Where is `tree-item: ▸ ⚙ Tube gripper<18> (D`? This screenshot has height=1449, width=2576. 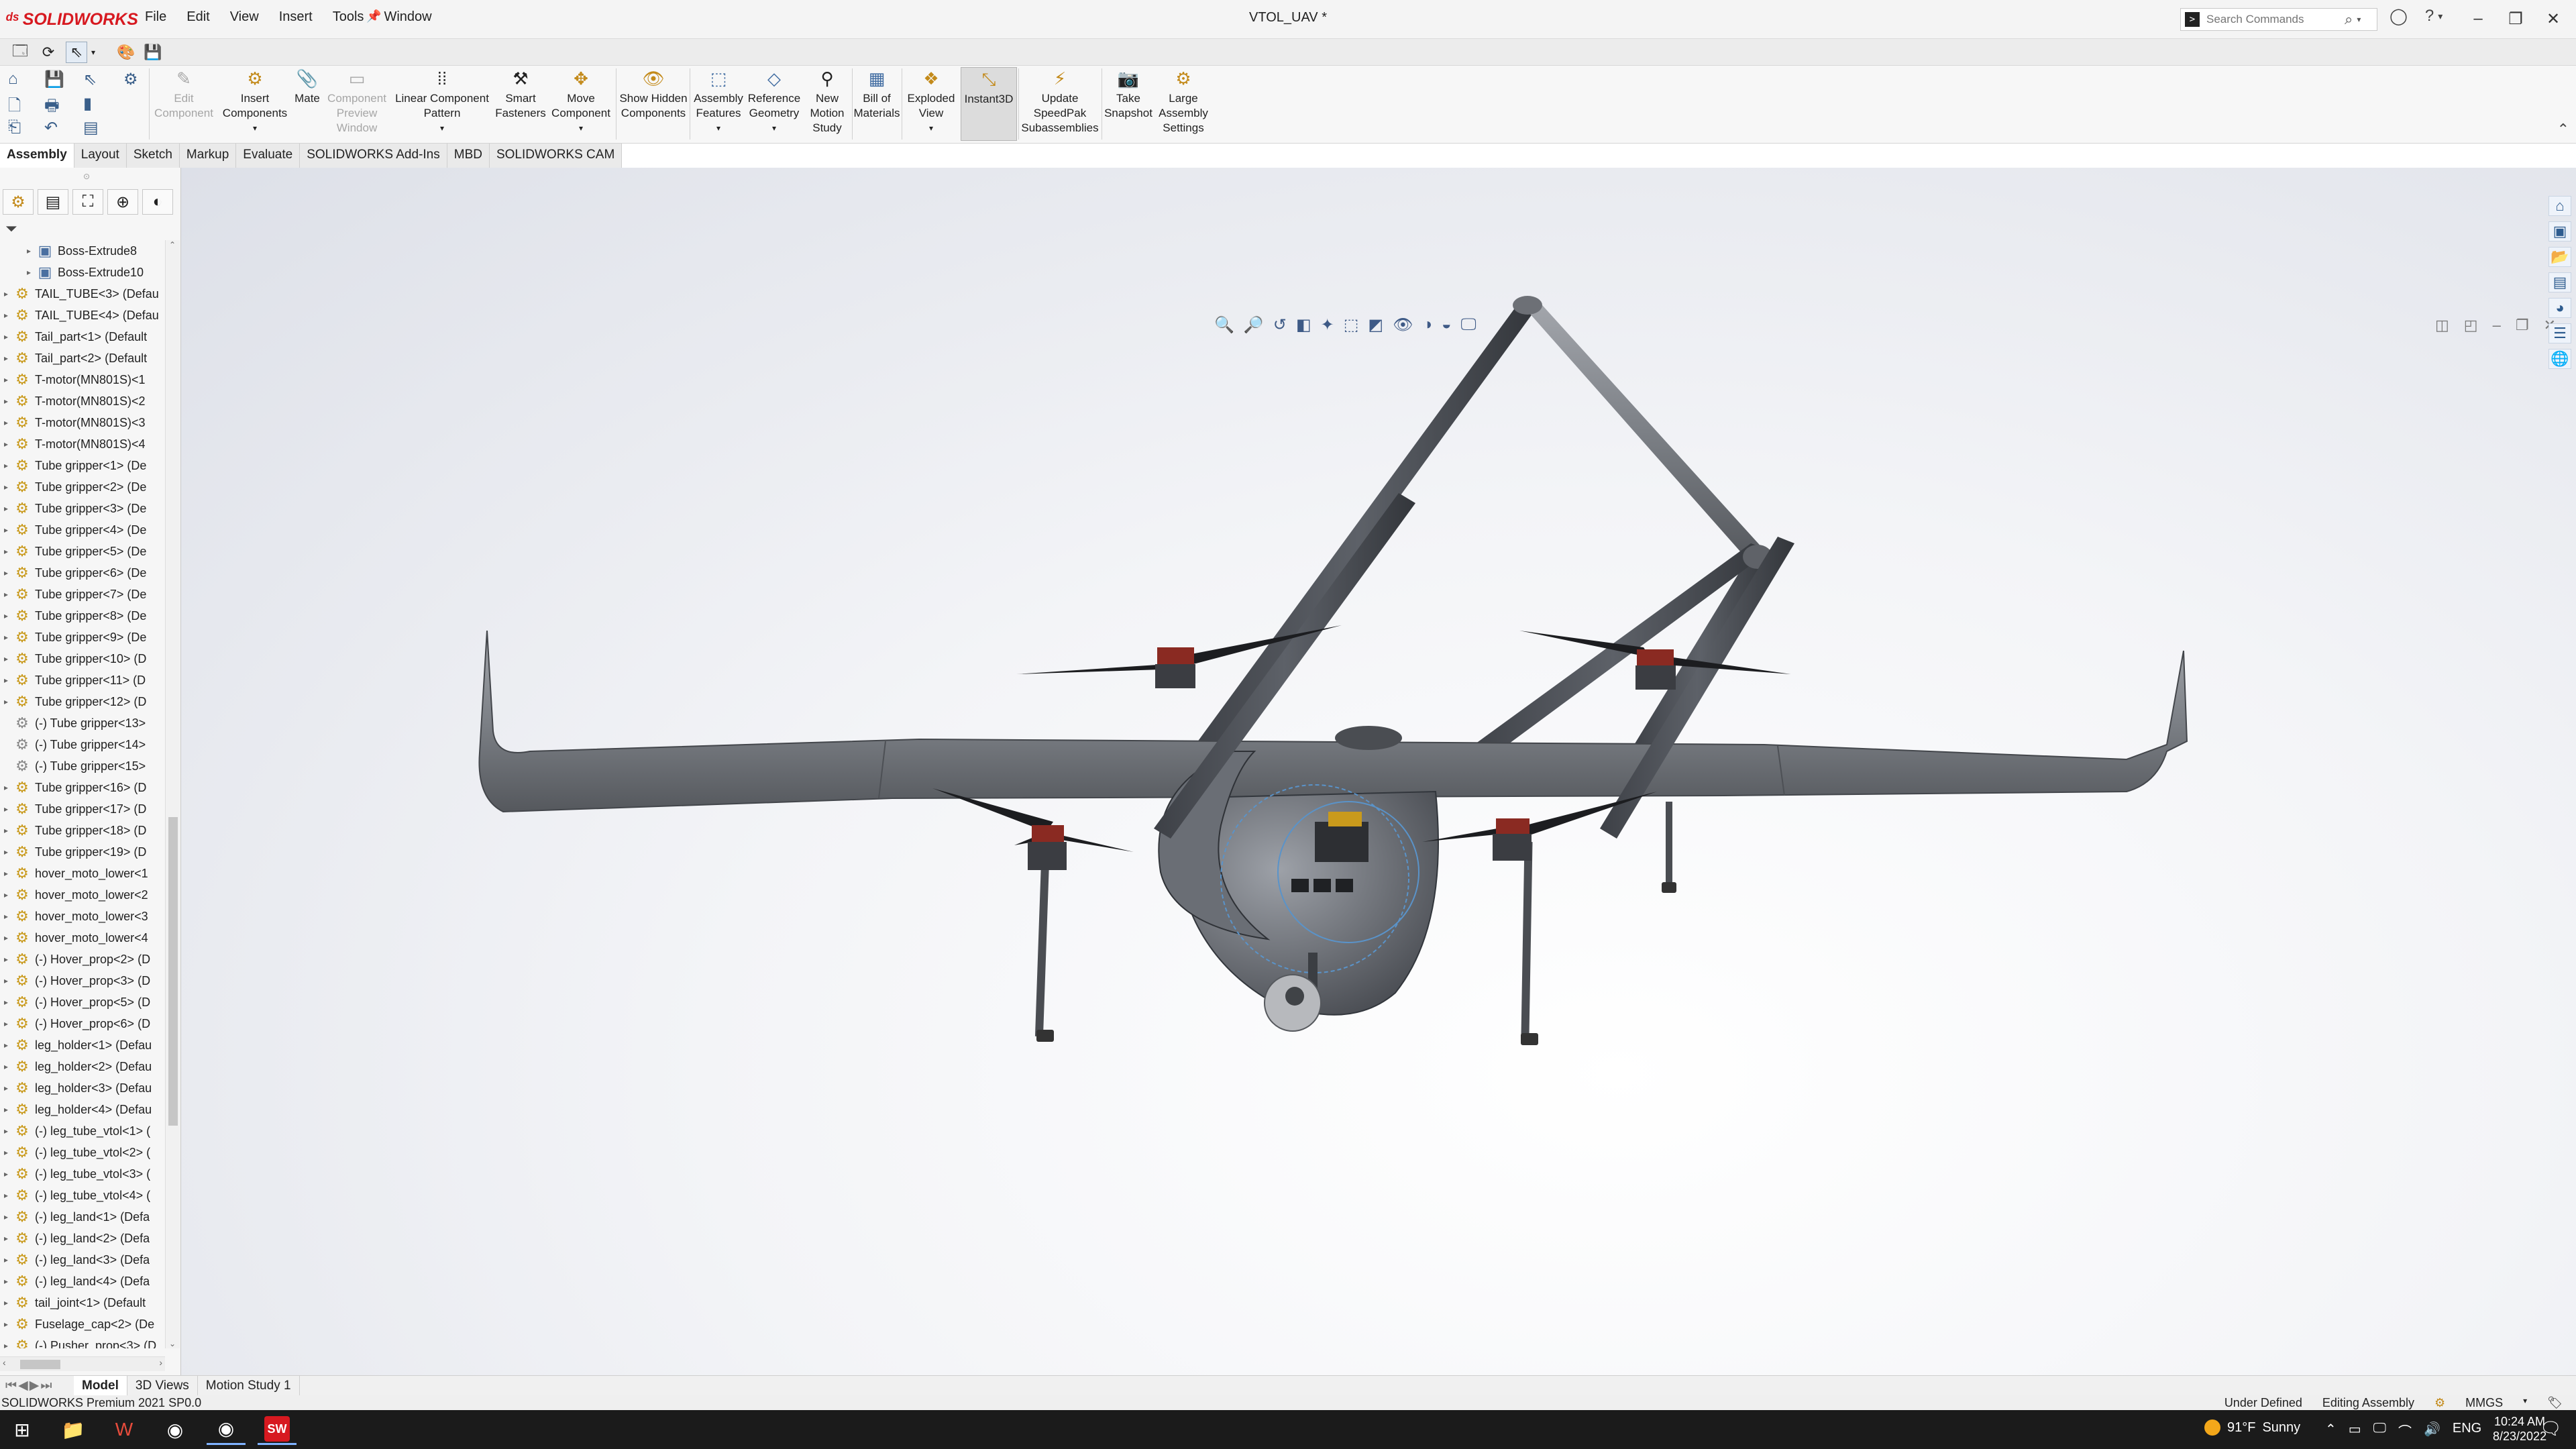
tree-item: ▸ ⚙ Tube gripper<18> (D is located at coordinates (83, 830).